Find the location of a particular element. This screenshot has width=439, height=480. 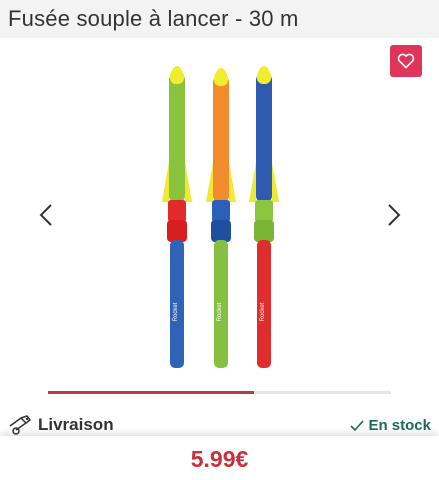

stock-status: En stock is located at coordinates (390, 425).